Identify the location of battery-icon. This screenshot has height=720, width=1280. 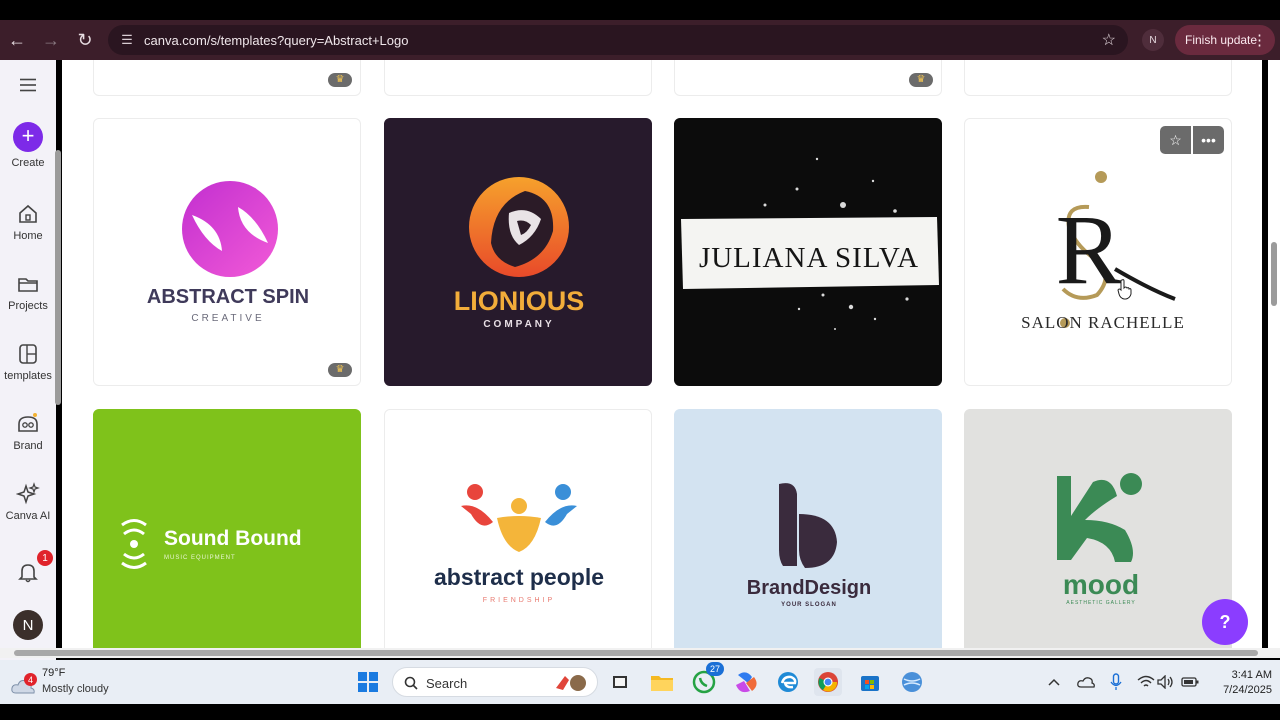
(1190, 682).